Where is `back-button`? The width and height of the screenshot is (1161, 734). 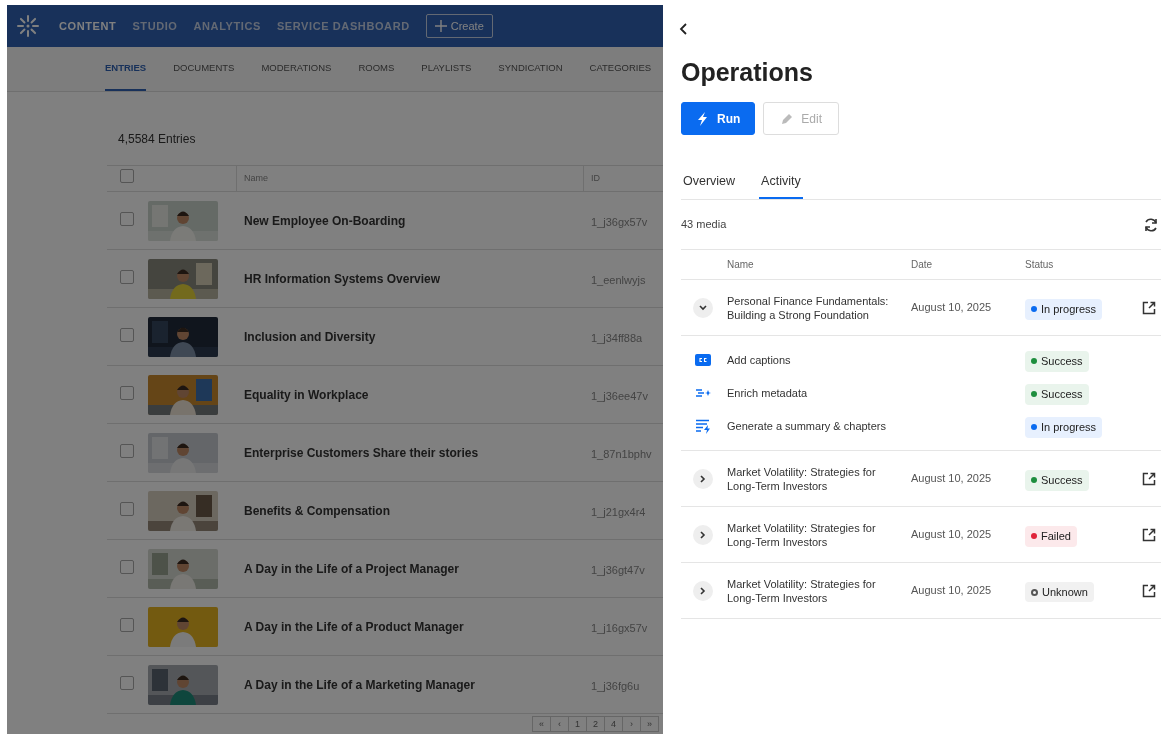 back-button is located at coordinates (684, 29).